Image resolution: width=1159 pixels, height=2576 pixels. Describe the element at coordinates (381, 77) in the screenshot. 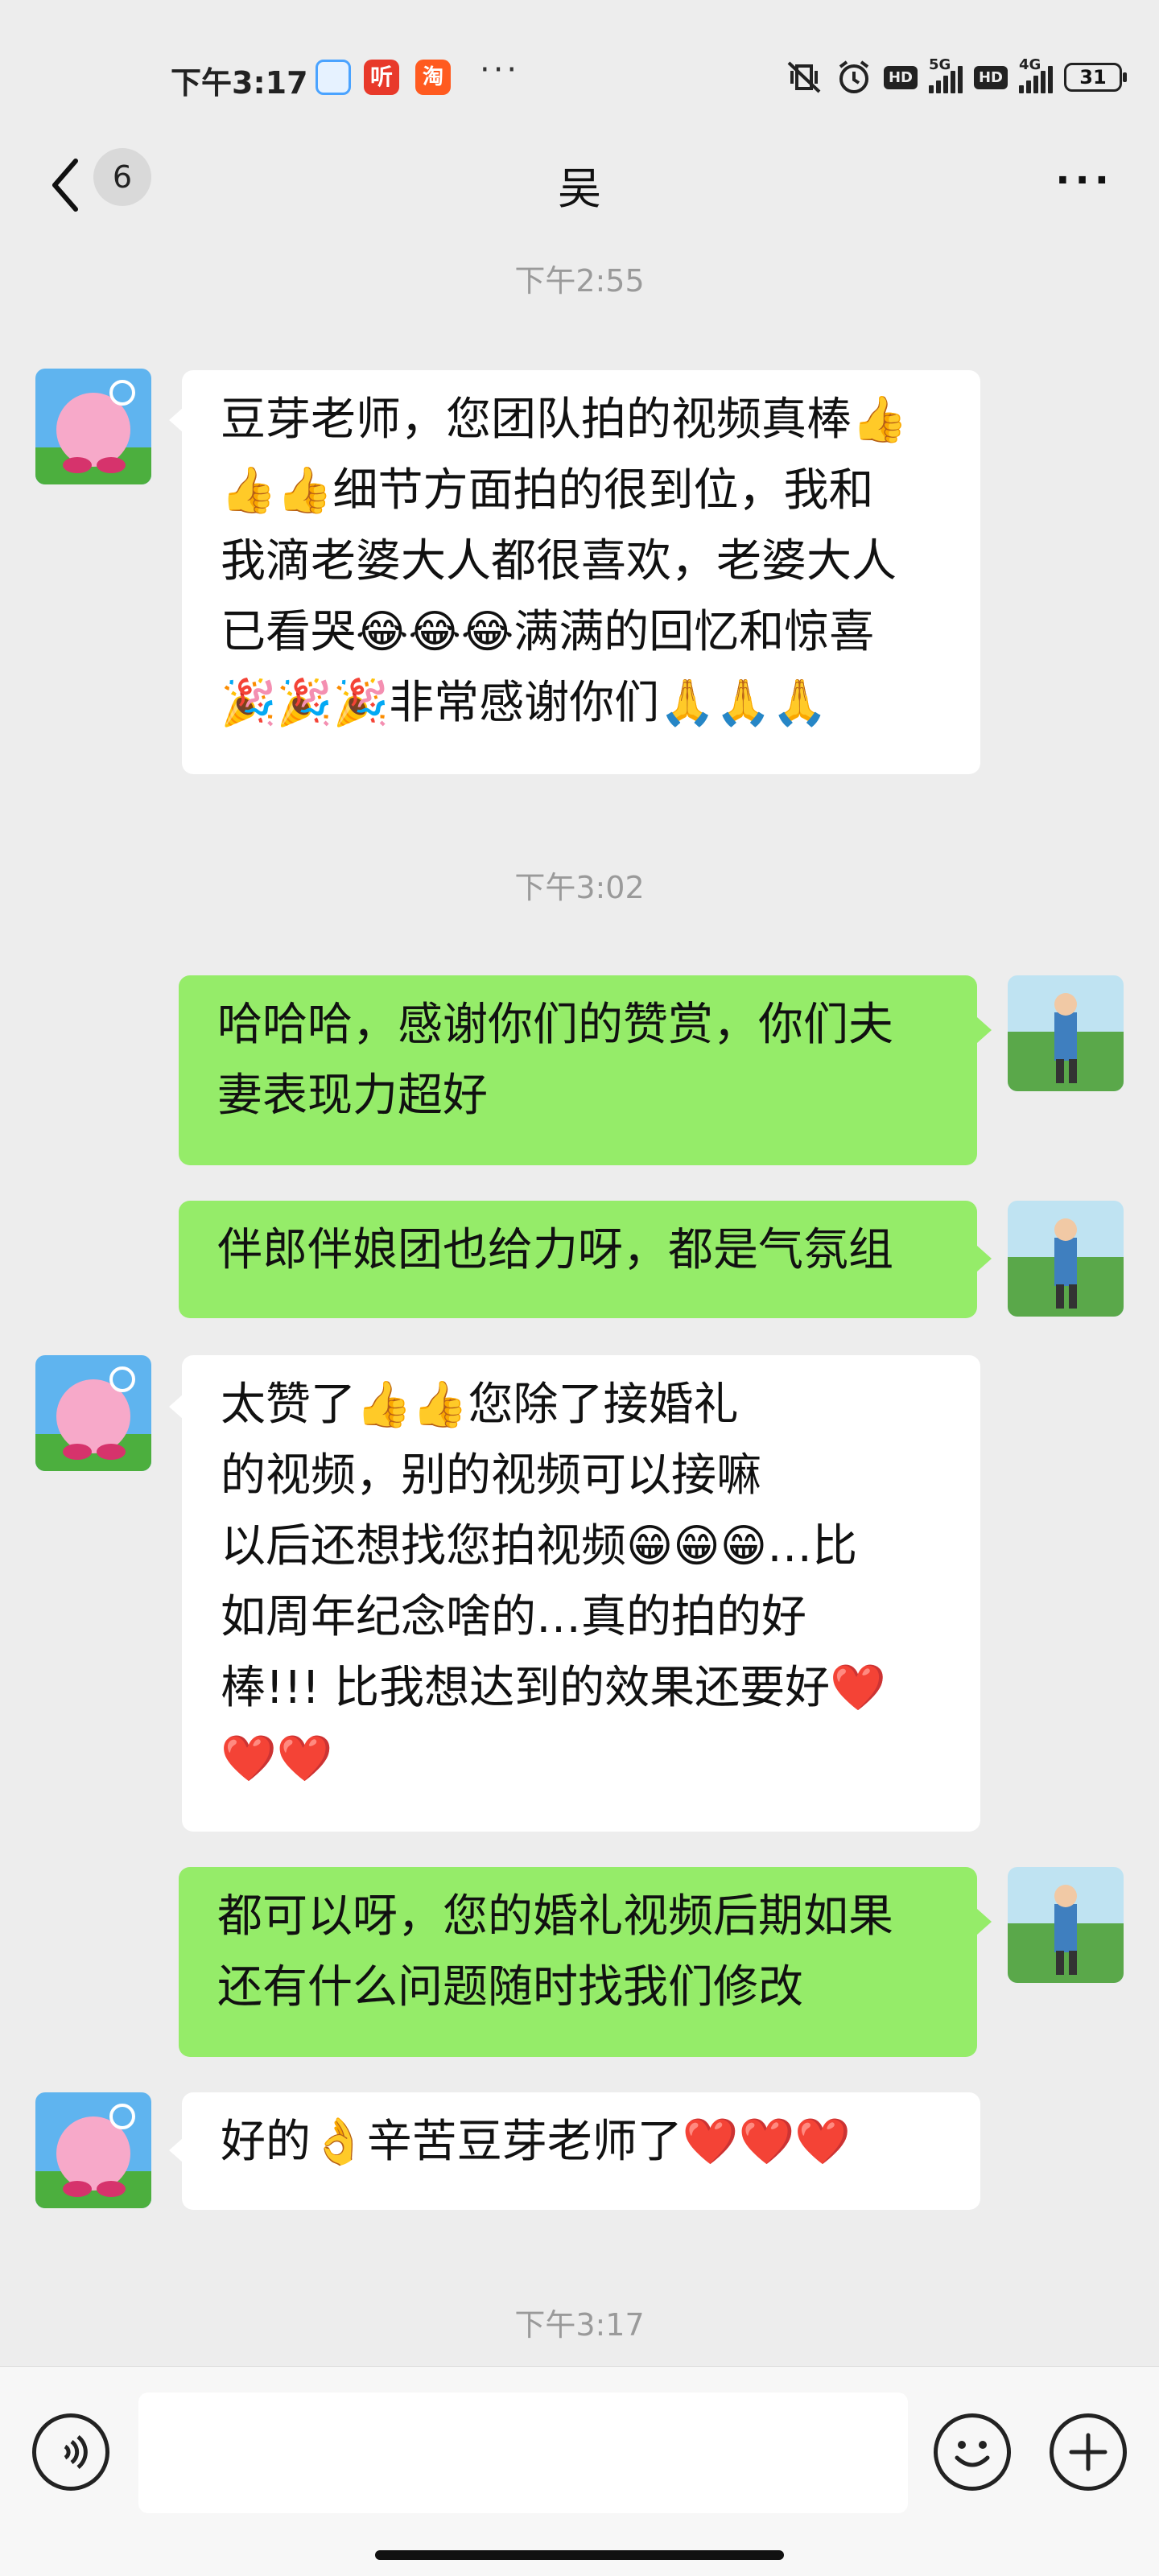

I see `listen-app-icon: 听` at that location.